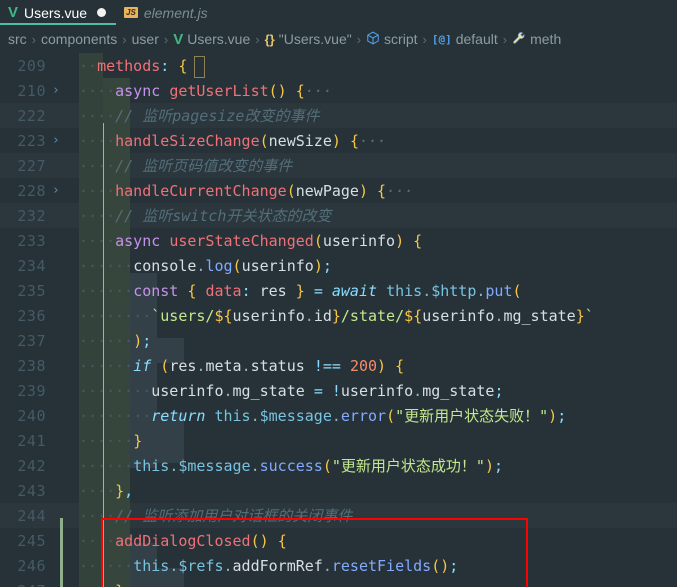 The image size is (677, 587). Describe the element at coordinates (441, 39) in the screenshot. I see `at-symbol-icon: [@]` at that location.